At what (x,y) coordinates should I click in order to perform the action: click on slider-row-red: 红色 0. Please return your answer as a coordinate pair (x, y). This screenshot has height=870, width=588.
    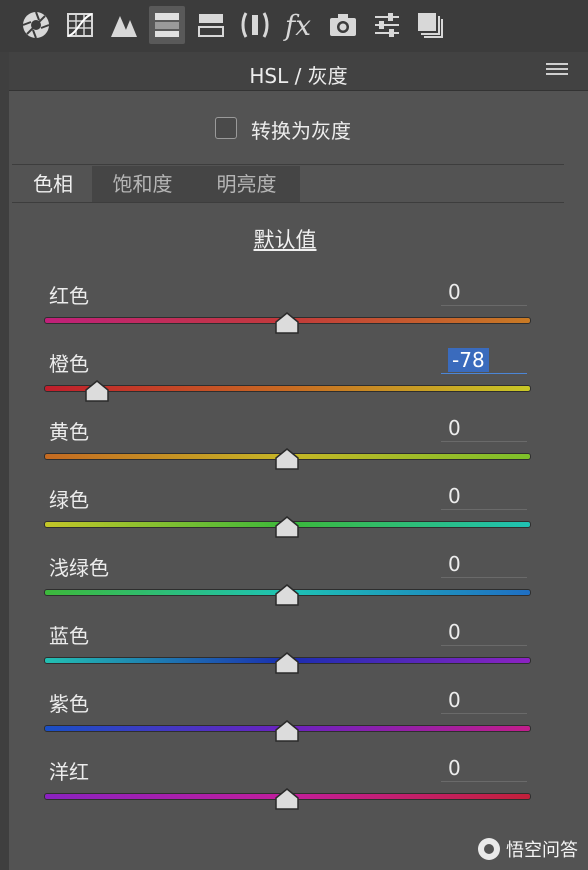
    Looking at the image, I should click on (298, 314).